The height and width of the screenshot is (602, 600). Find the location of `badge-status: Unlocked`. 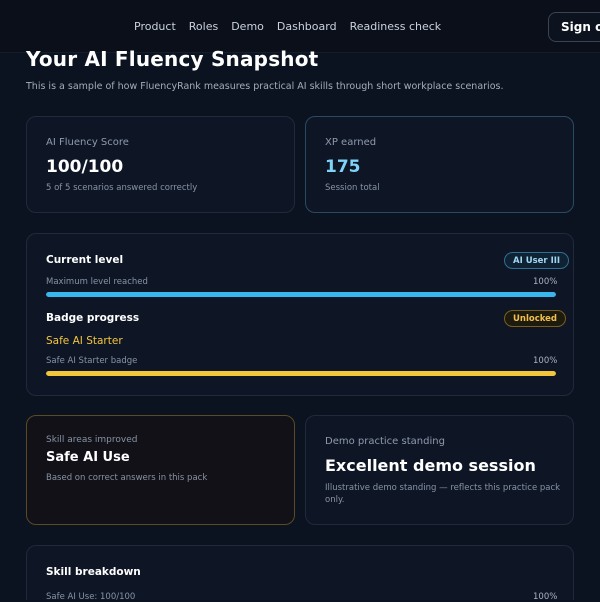

badge-status: Unlocked is located at coordinates (535, 318).